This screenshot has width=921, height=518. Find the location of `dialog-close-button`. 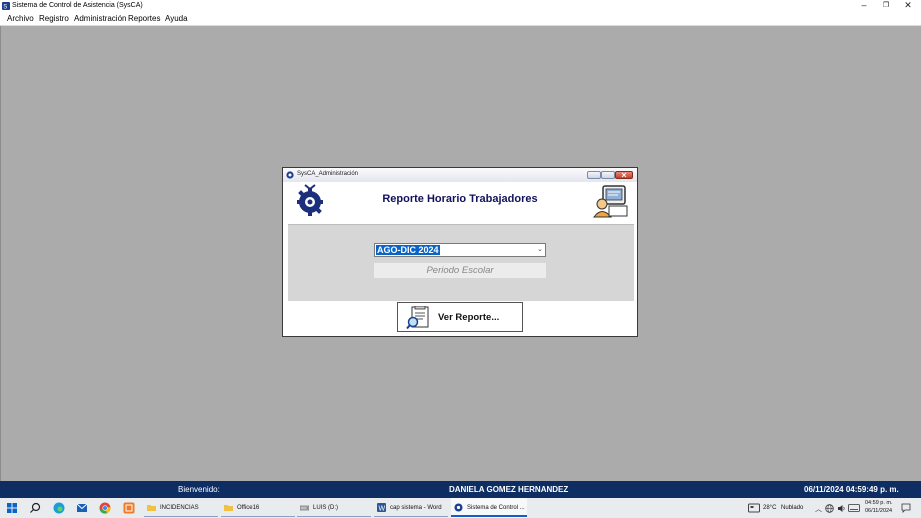

dialog-close-button is located at coordinates (624, 175).